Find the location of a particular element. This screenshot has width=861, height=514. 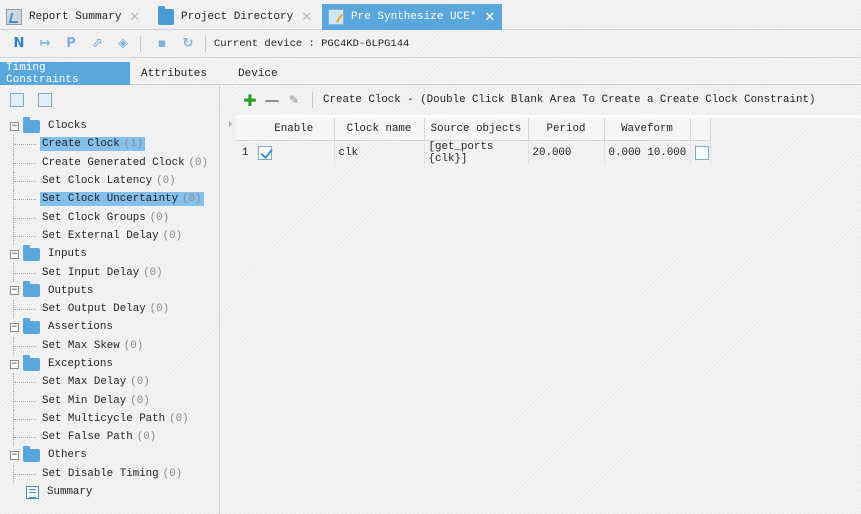

tree-item-label: Set Clock Uncertainty (0) is located at coordinates (122, 199).